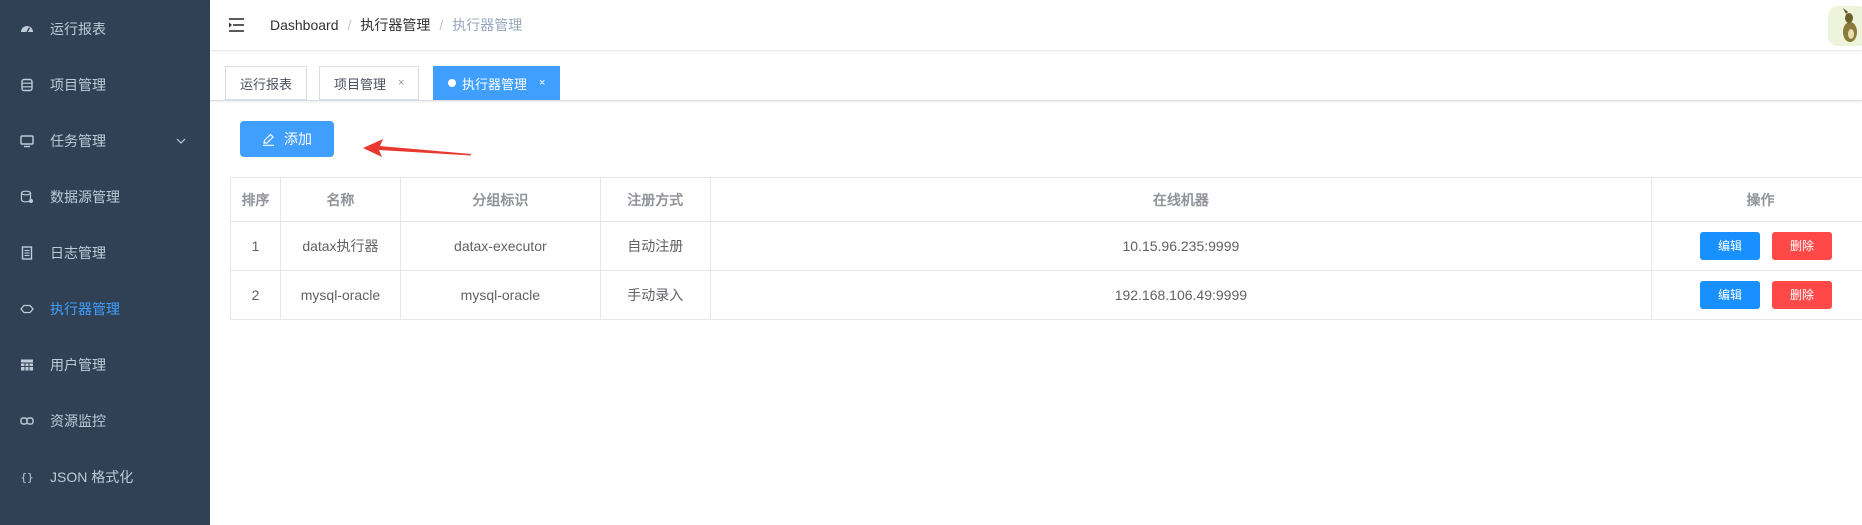 This screenshot has width=1862, height=525. I want to click on add-button: 添加, so click(287, 139).